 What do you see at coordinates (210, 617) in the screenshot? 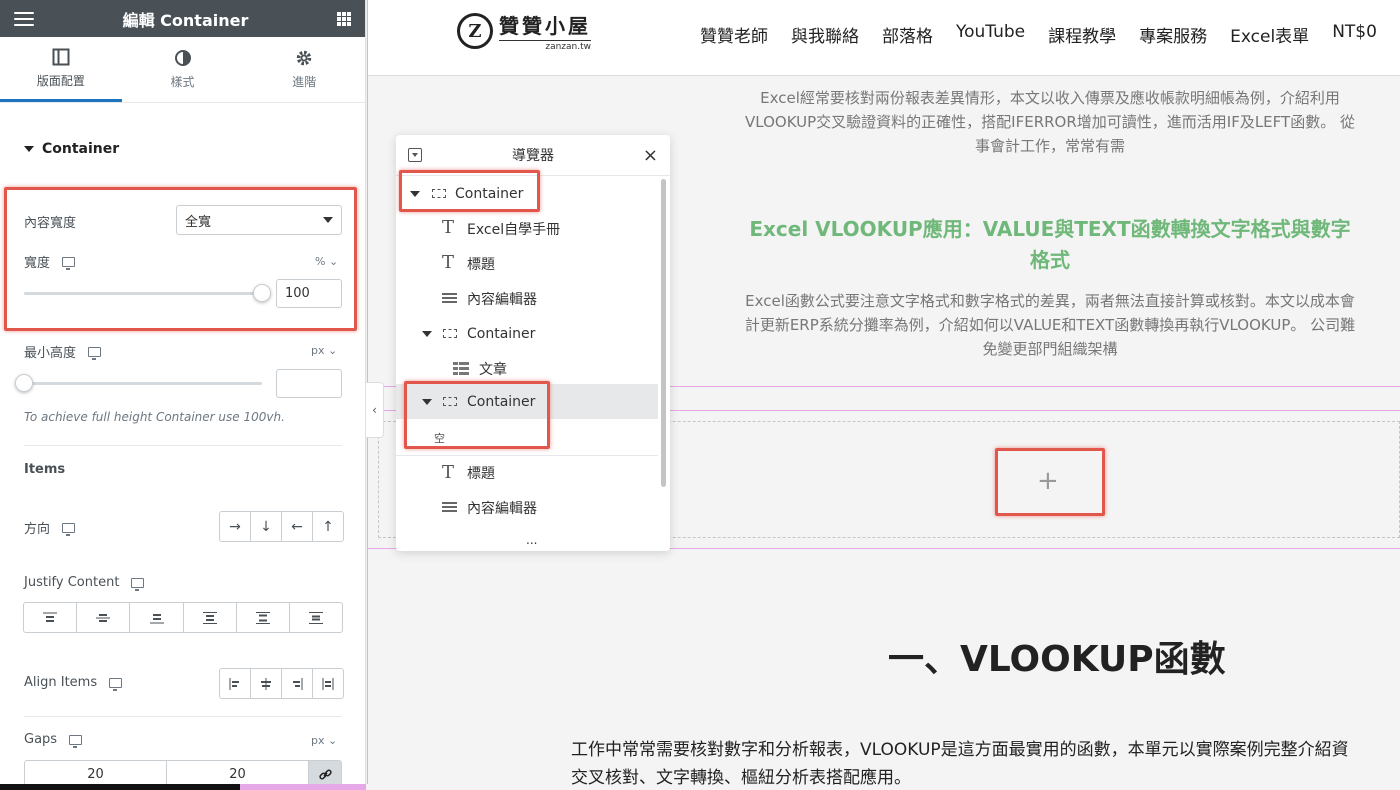
I see `justify-space-between-button` at bounding box center [210, 617].